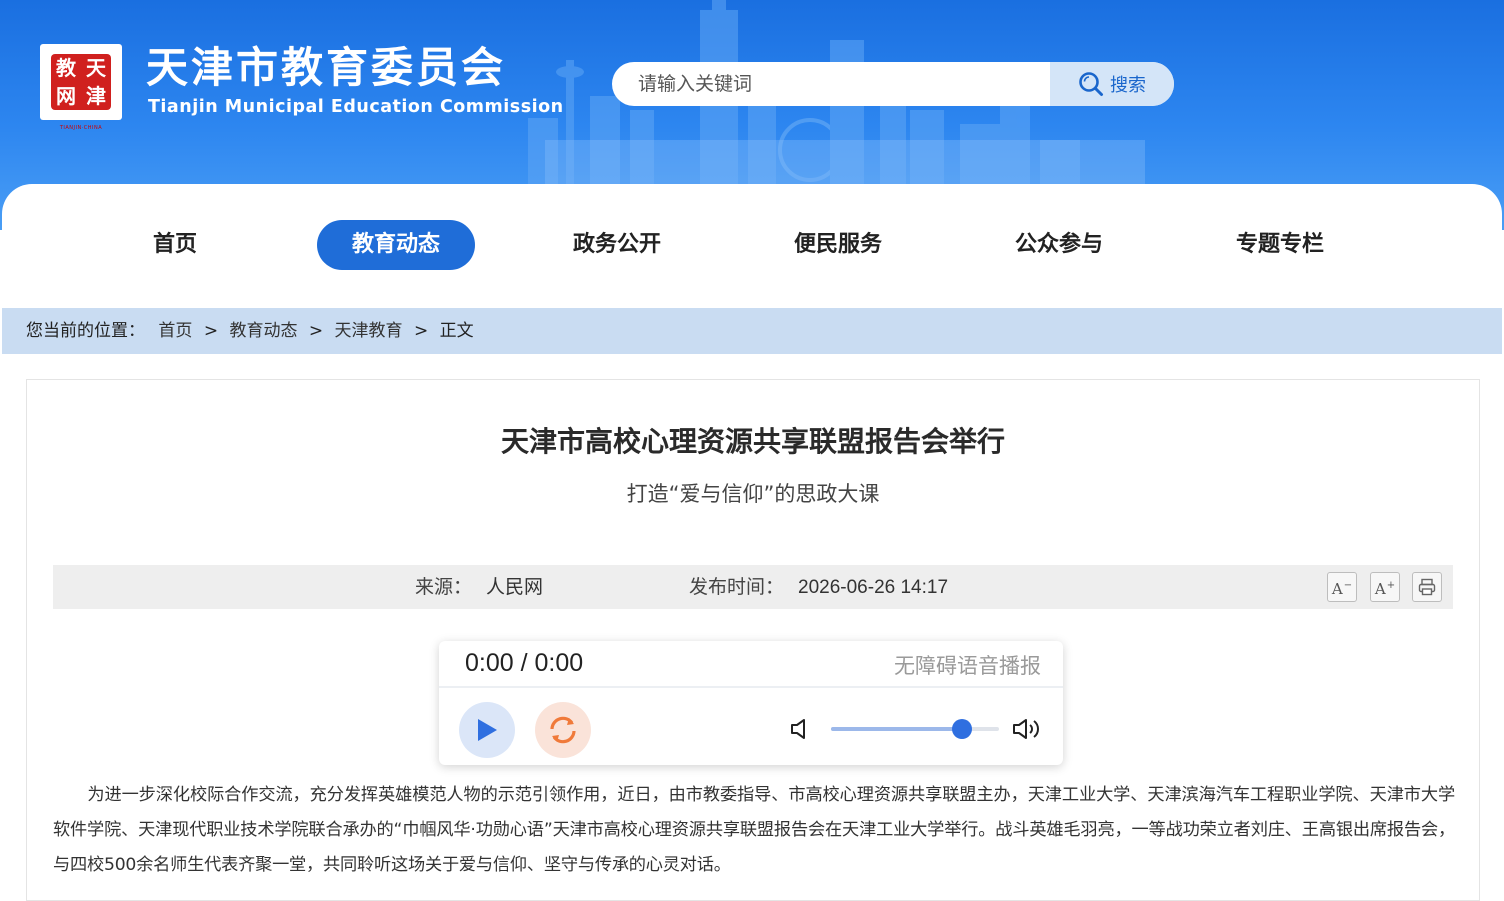 The width and height of the screenshot is (1504, 901). I want to click on player-time: 0:00 / 0:00, so click(524, 663).